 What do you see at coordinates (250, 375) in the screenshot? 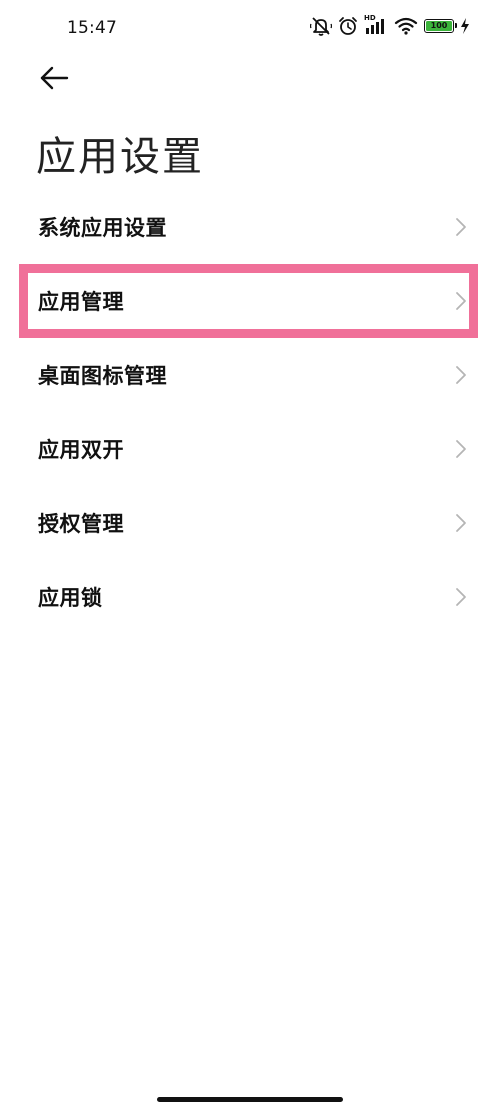
I see `menu-item-desktop-icon-management: 桌面图标管理` at bounding box center [250, 375].